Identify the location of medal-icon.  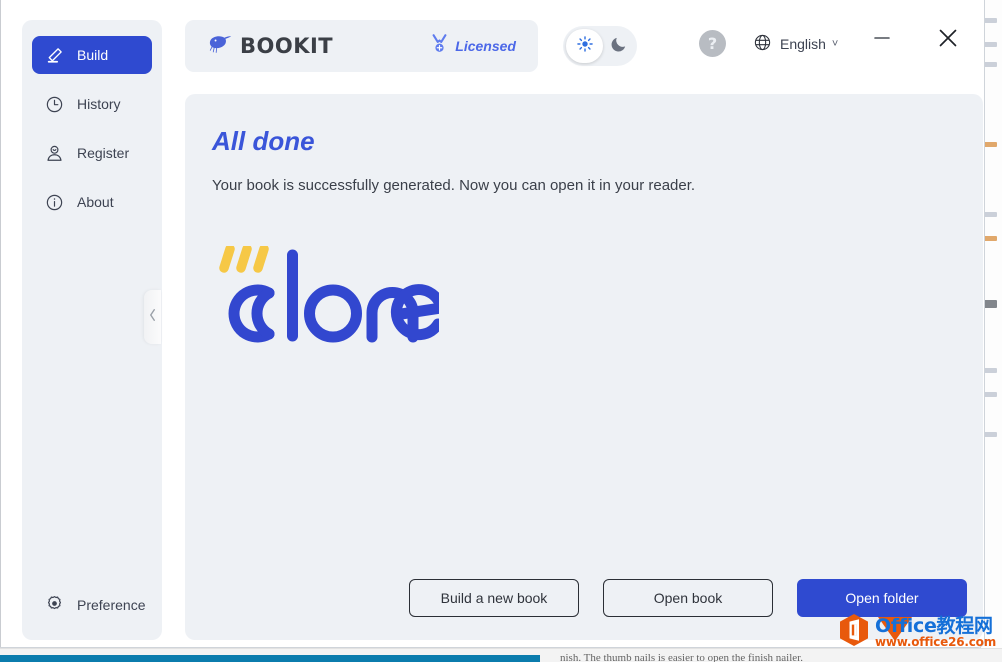
(439, 46).